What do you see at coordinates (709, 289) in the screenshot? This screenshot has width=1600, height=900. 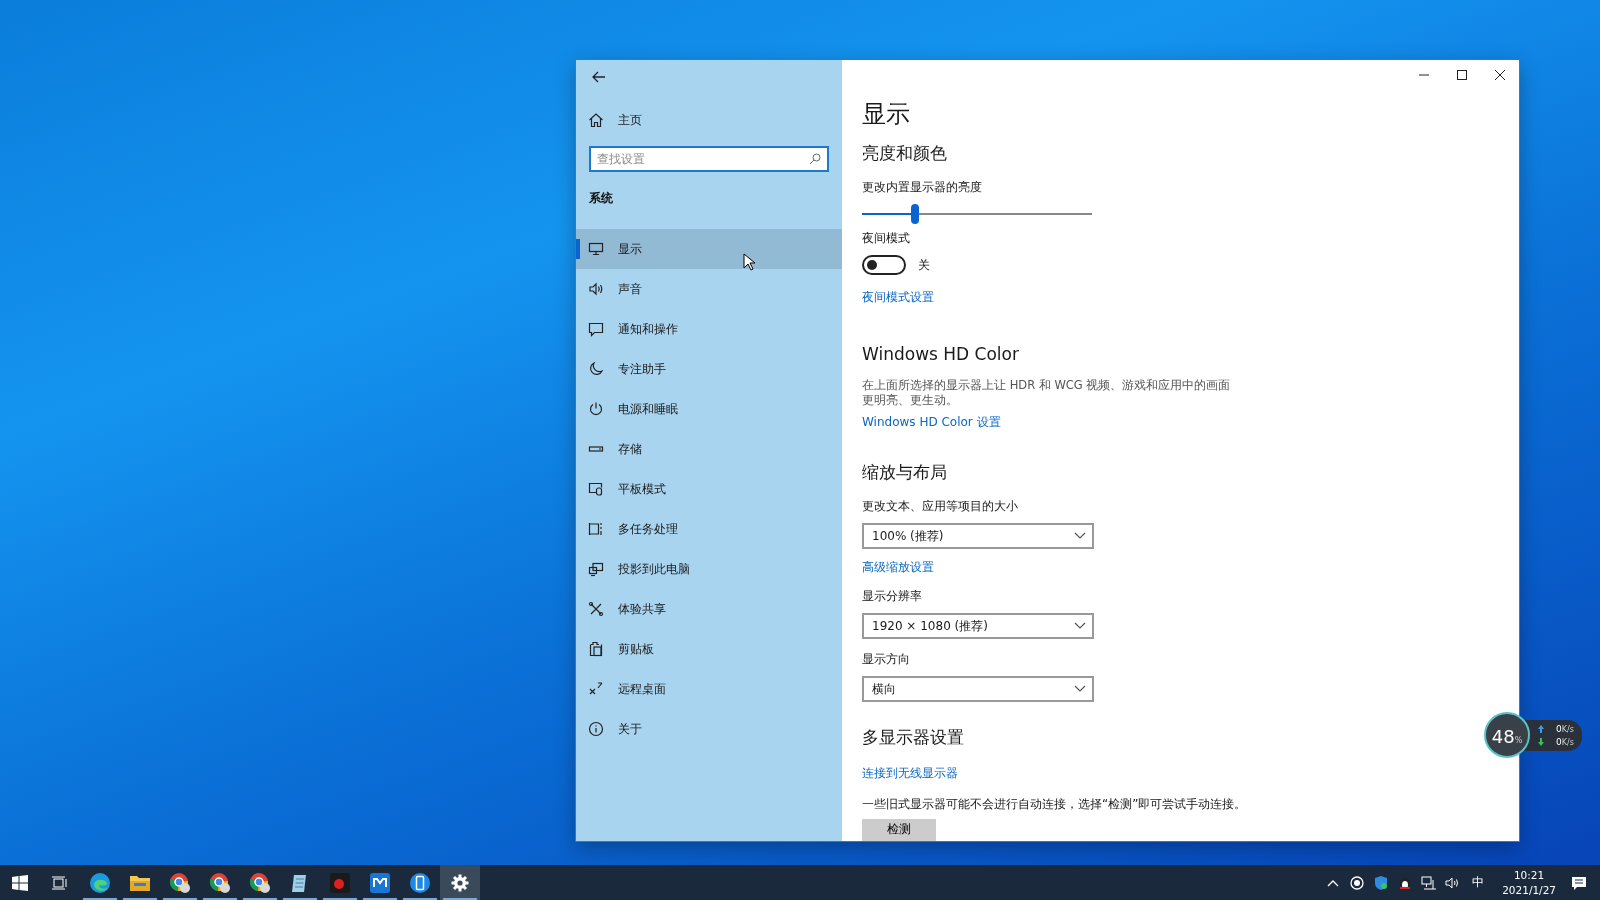 I see `sidebar-item: 声音` at bounding box center [709, 289].